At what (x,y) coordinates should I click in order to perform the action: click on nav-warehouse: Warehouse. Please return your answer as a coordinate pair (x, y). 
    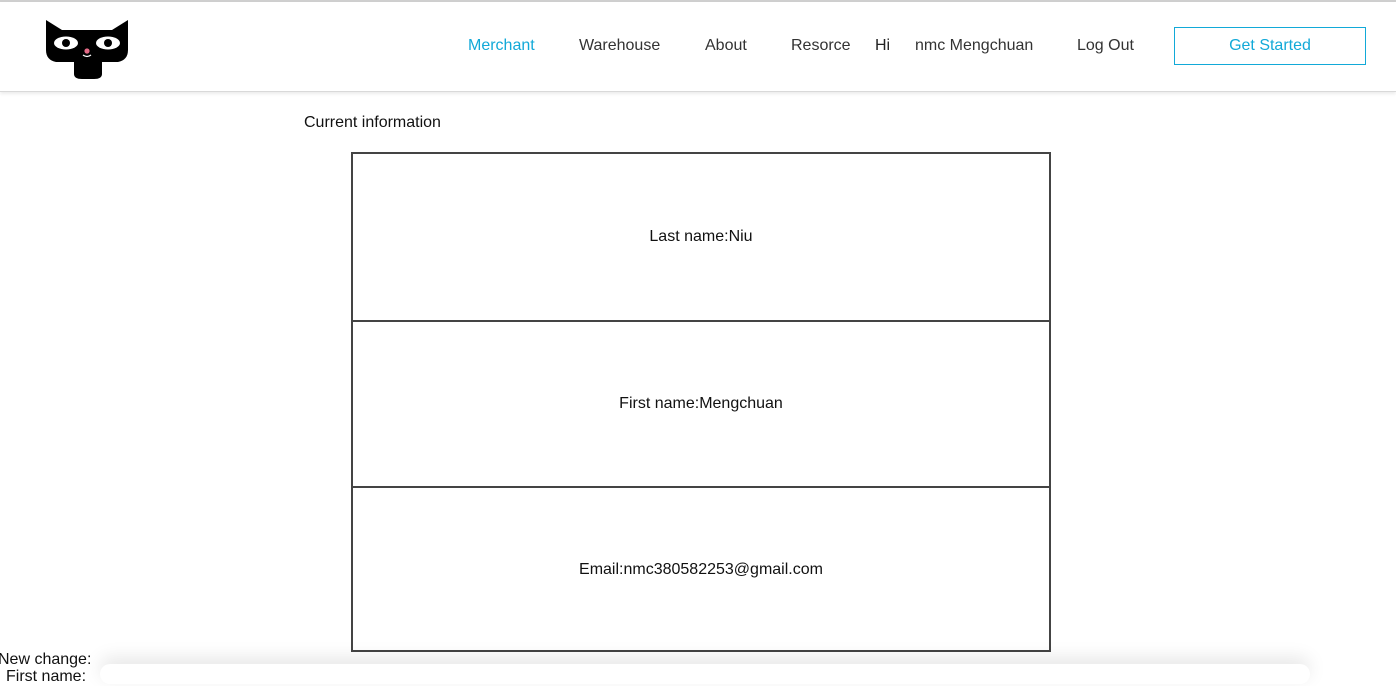
    Looking at the image, I should click on (619, 46).